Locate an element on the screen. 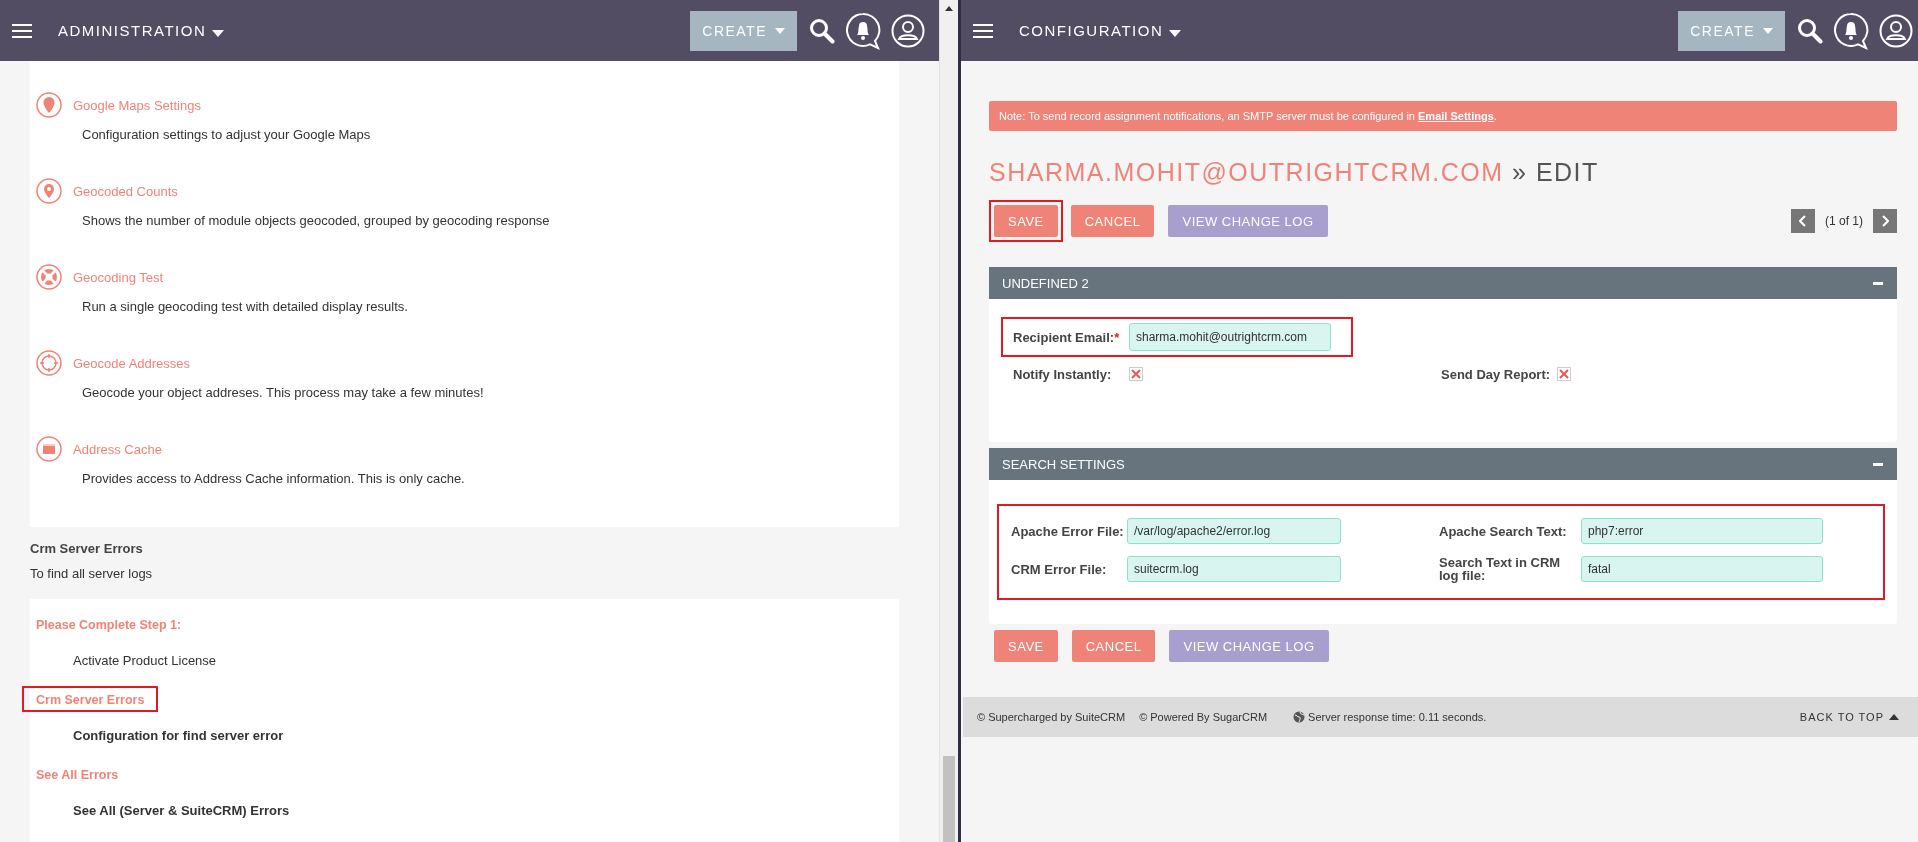 The width and height of the screenshot is (1918, 842). item-description: Configuration settings to adjust your Google Maps is located at coordinates (226, 134).